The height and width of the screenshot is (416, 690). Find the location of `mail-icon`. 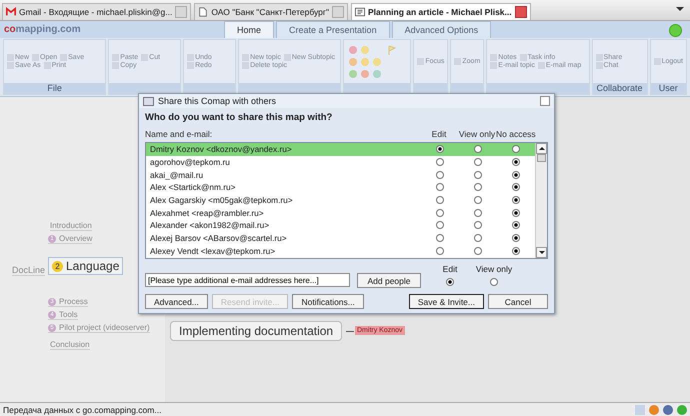

mail-icon is located at coordinates (11, 12).